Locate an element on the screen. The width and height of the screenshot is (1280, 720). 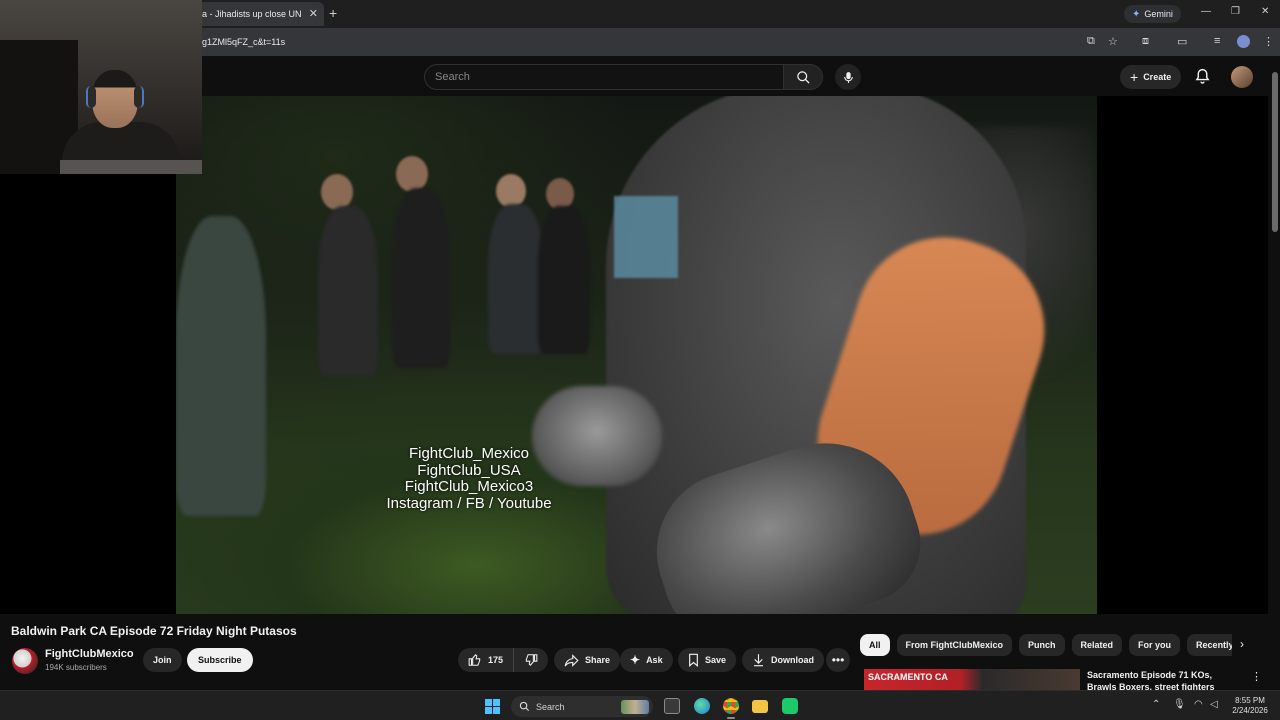
maximize-button: ❐ is located at coordinates (1235, 11).